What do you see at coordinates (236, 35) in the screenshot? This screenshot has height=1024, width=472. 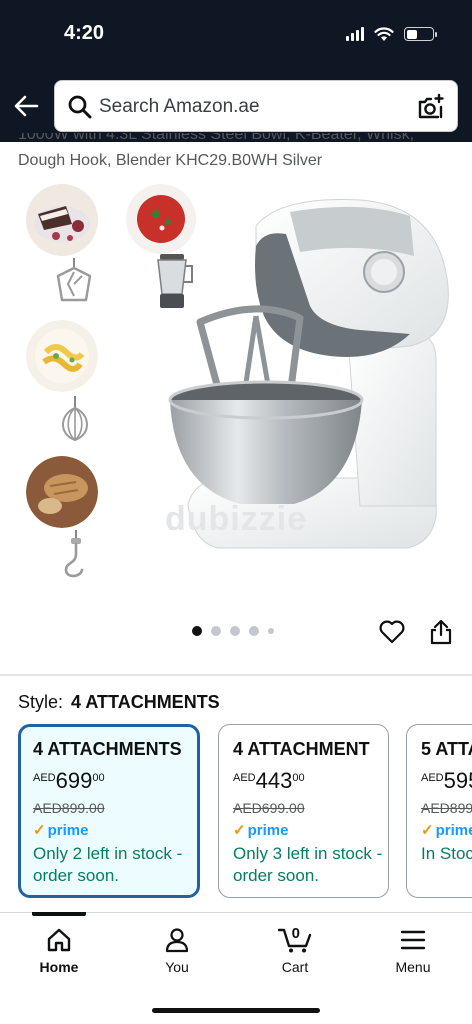 I see `status-bar: 4:20` at bounding box center [236, 35].